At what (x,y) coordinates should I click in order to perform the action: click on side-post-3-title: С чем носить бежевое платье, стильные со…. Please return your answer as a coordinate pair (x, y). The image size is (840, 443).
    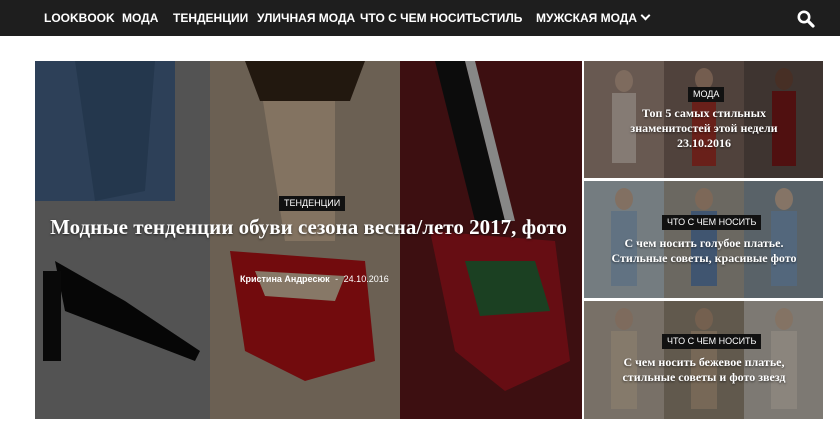
    Looking at the image, I should click on (704, 370).